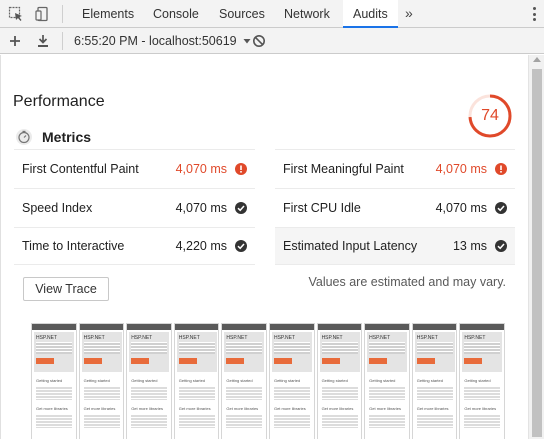 This screenshot has height=439, width=544. Describe the element at coordinates (501, 246) in the screenshot. I see `pass-check-icon` at that location.